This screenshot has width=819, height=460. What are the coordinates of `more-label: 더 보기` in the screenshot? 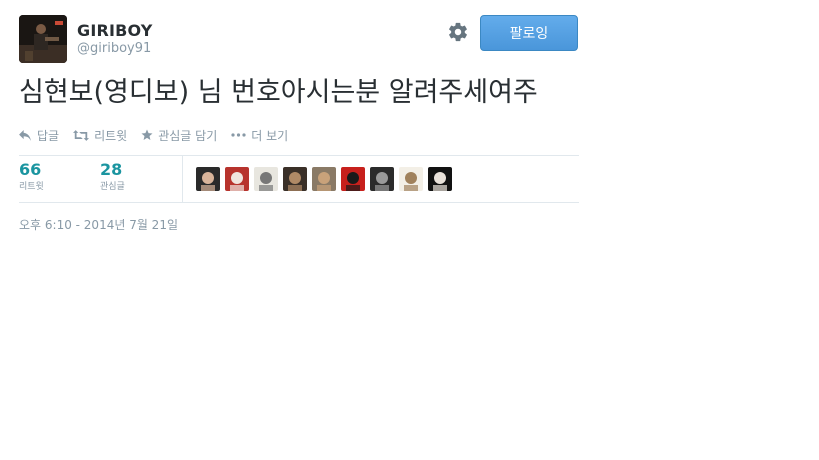 It's located at (270, 135).